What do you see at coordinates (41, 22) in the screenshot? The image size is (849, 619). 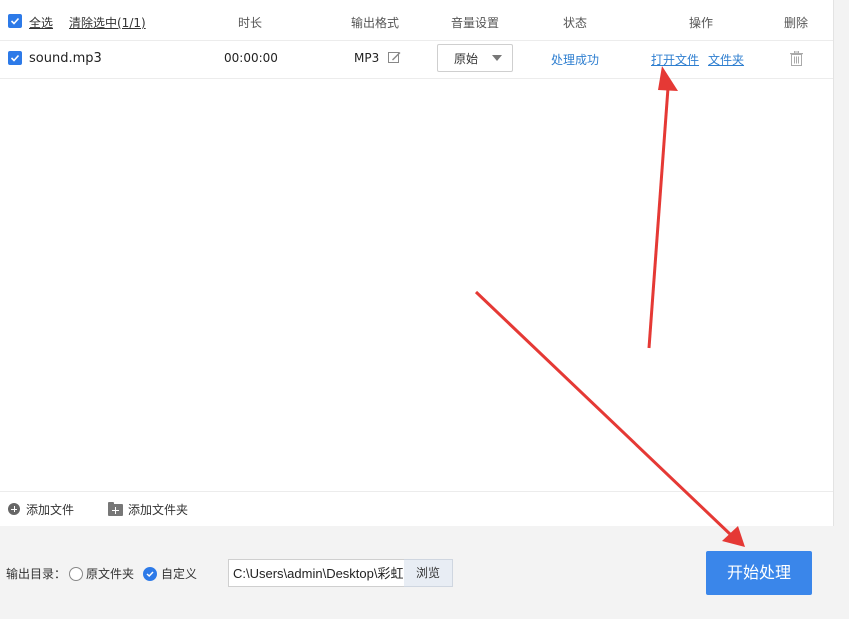 I see `select-all-link: 全选` at bounding box center [41, 22].